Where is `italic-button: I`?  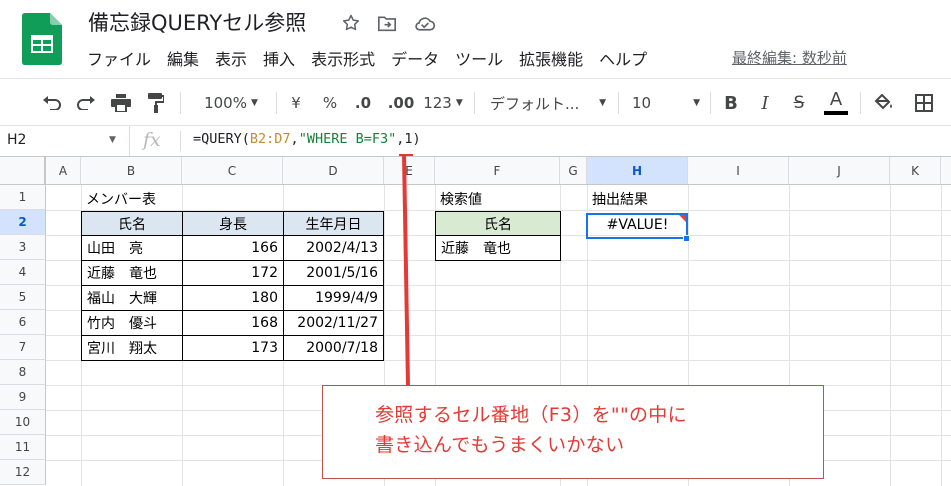 italic-button: I is located at coordinates (765, 103).